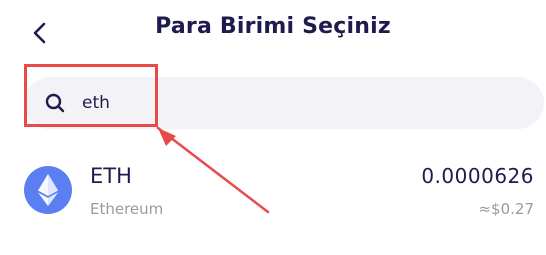  Describe the element at coordinates (127, 209) in the screenshot. I see `coin-name: Ethereum` at that location.